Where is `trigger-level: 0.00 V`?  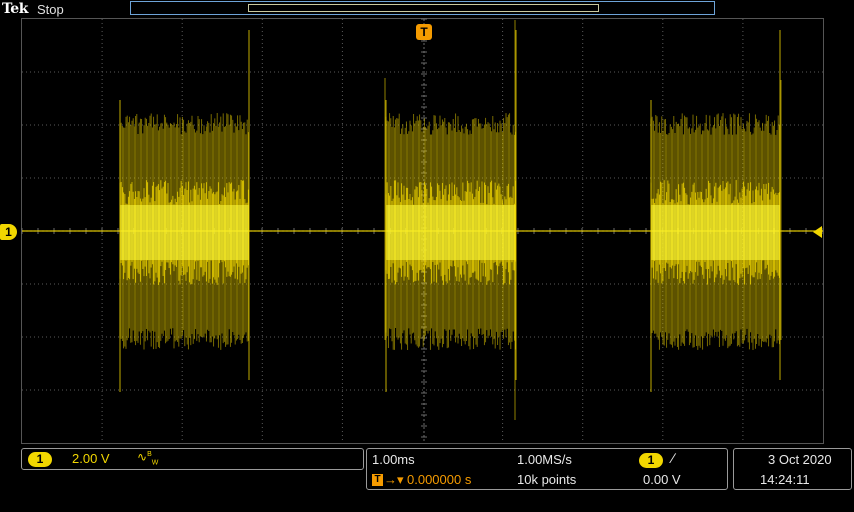 trigger-level: 0.00 V is located at coordinates (662, 479).